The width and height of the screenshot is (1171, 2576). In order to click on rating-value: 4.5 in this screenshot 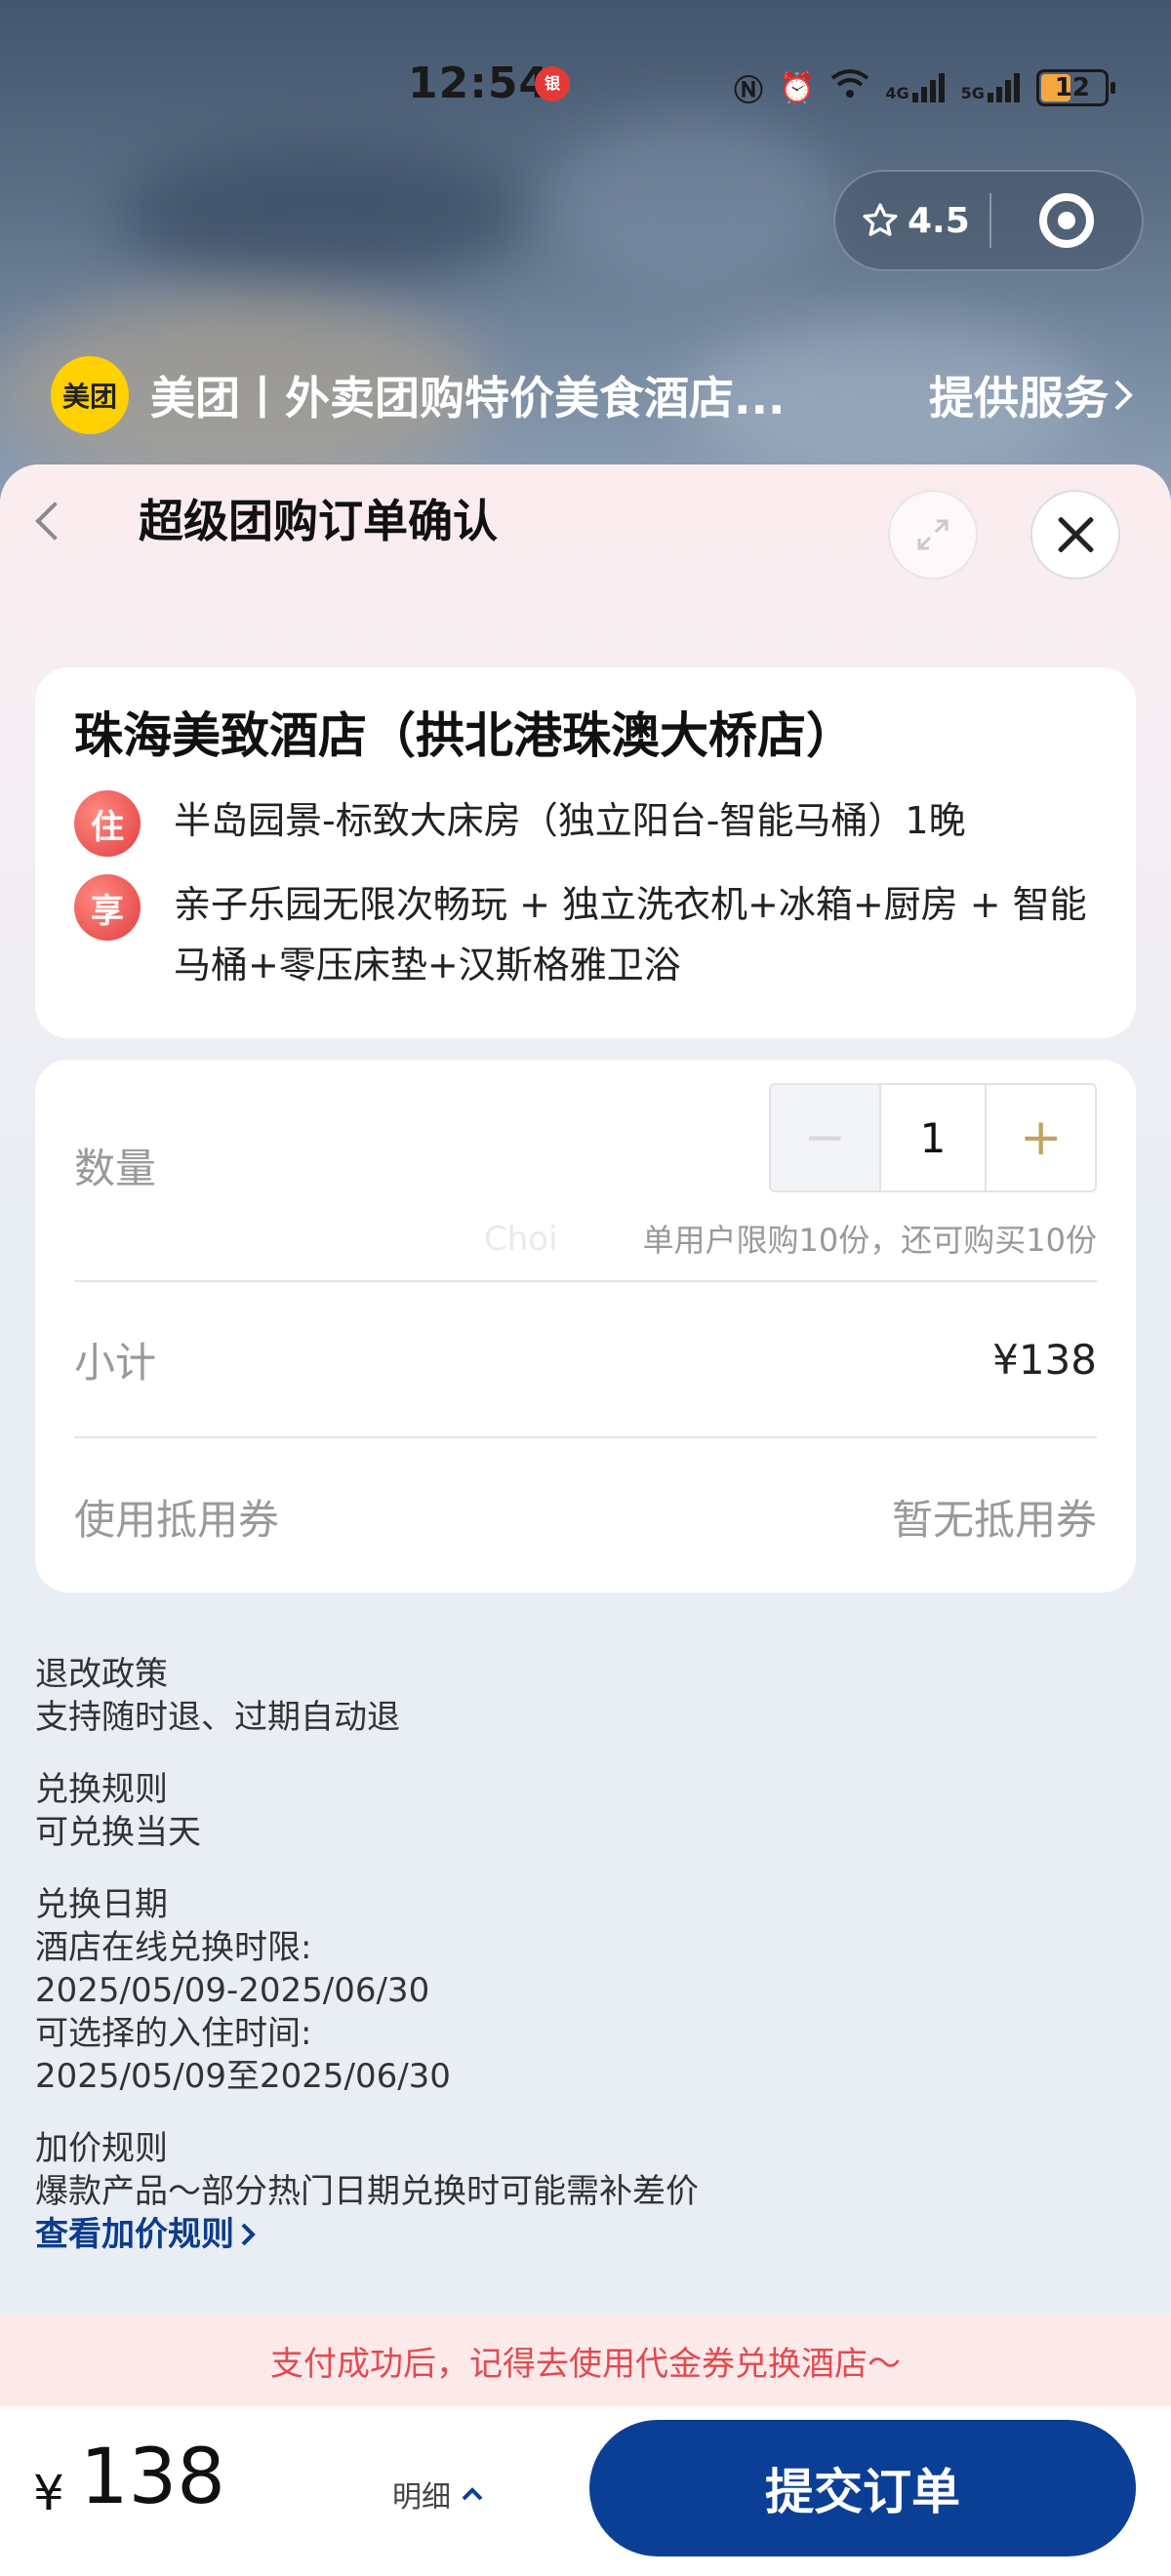, I will do `click(939, 220)`.